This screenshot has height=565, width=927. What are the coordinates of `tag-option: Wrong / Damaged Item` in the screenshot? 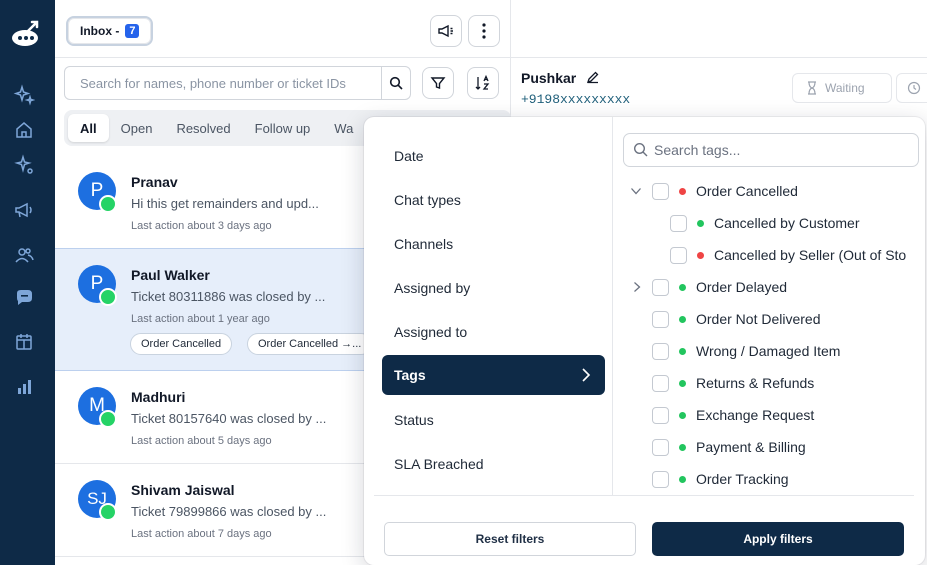 It's located at (746, 351).